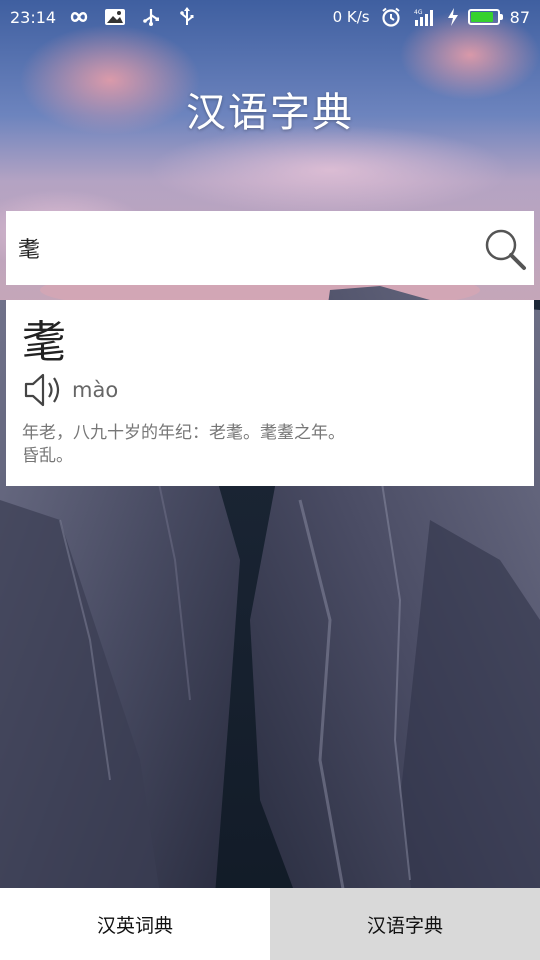  What do you see at coordinates (183, 433) in the screenshot?
I see `definition-line: 年老，八九十岁的年纪：老耄。耄耋之年。` at bounding box center [183, 433].